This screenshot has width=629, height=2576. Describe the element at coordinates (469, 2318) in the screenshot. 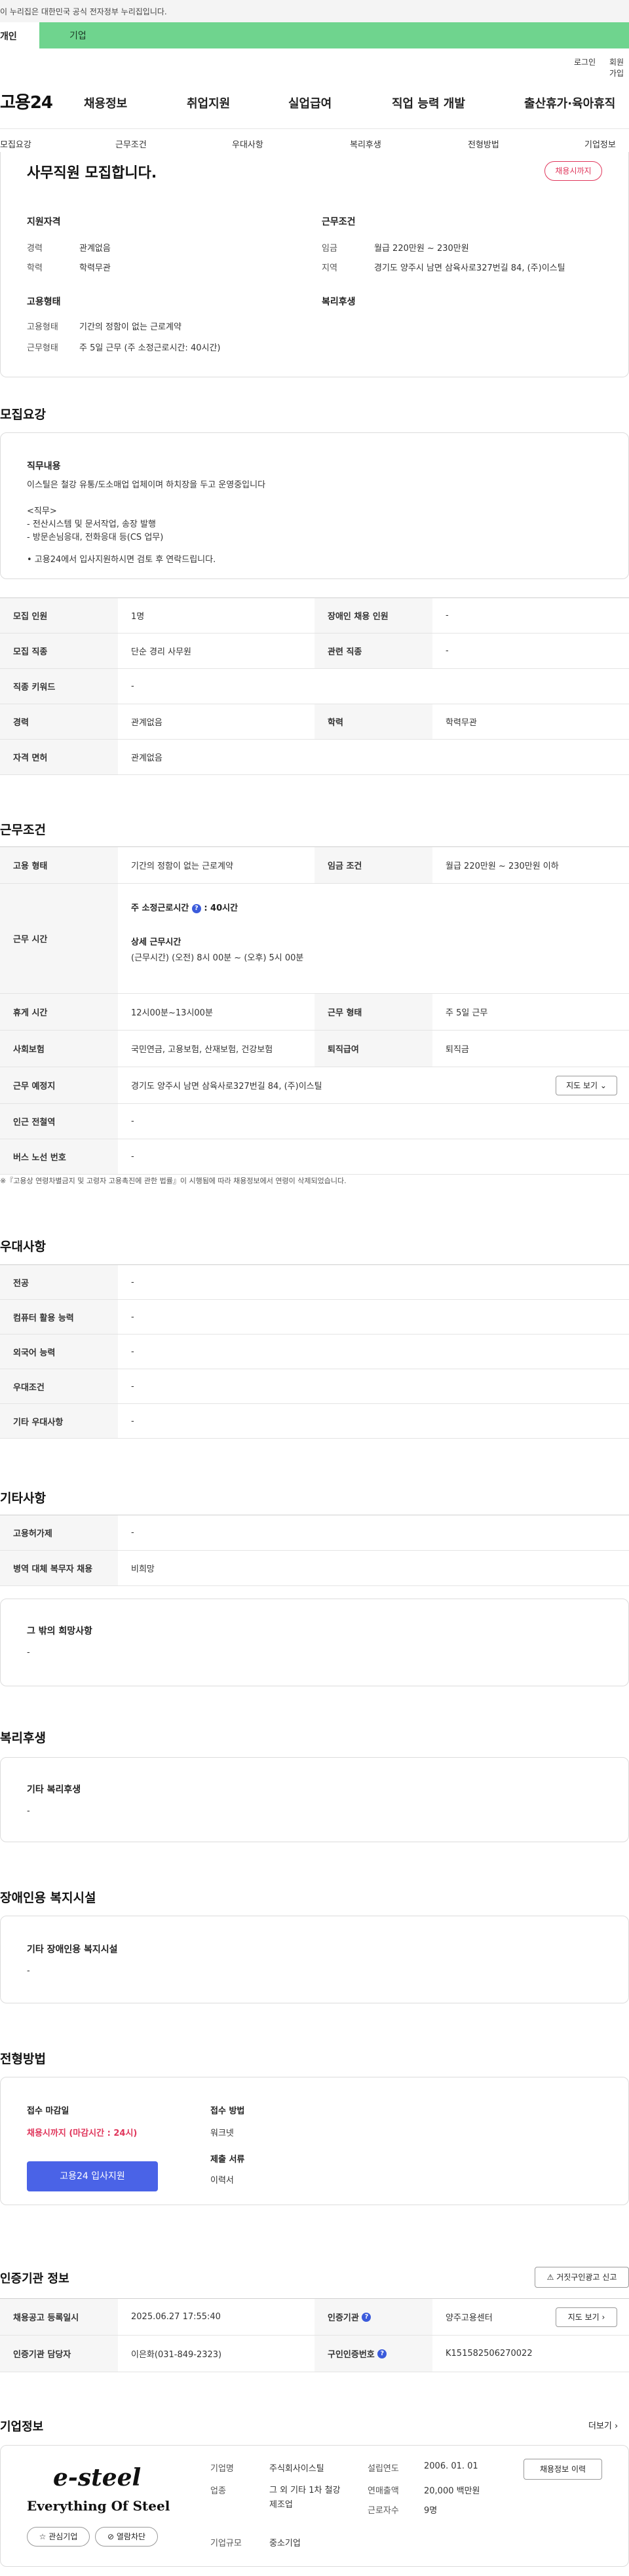

I see `td-org: 양주고용센터` at that location.